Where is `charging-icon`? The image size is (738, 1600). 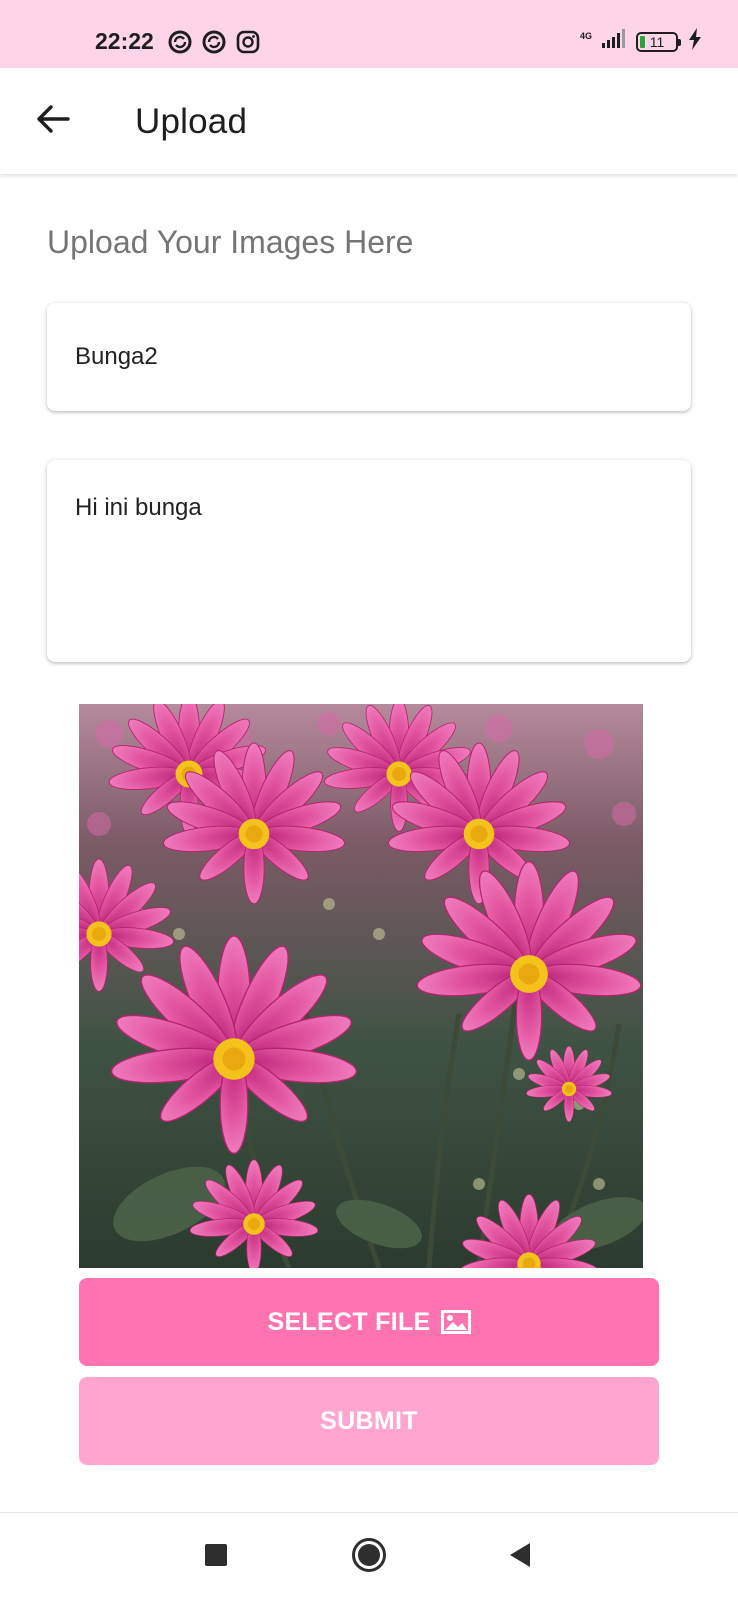
charging-icon is located at coordinates (695, 42).